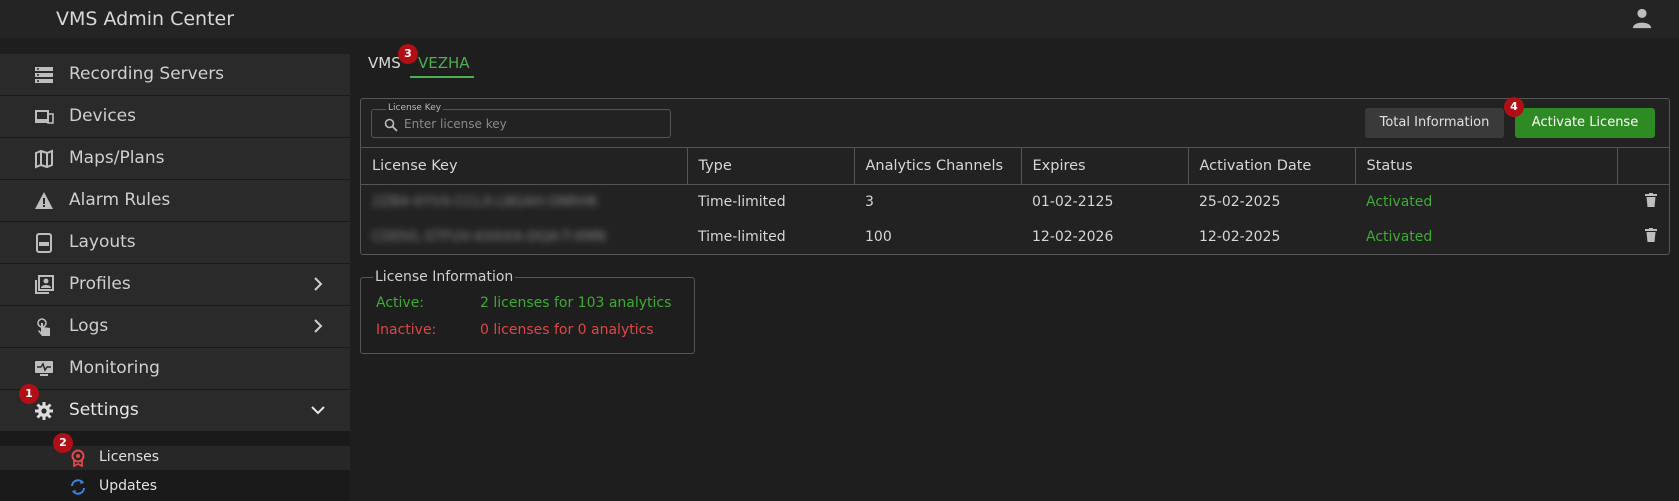  What do you see at coordinates (938, 166) in the screenshot?
I see `column-header: Analytics Channels` at bounding box center [938, 166].